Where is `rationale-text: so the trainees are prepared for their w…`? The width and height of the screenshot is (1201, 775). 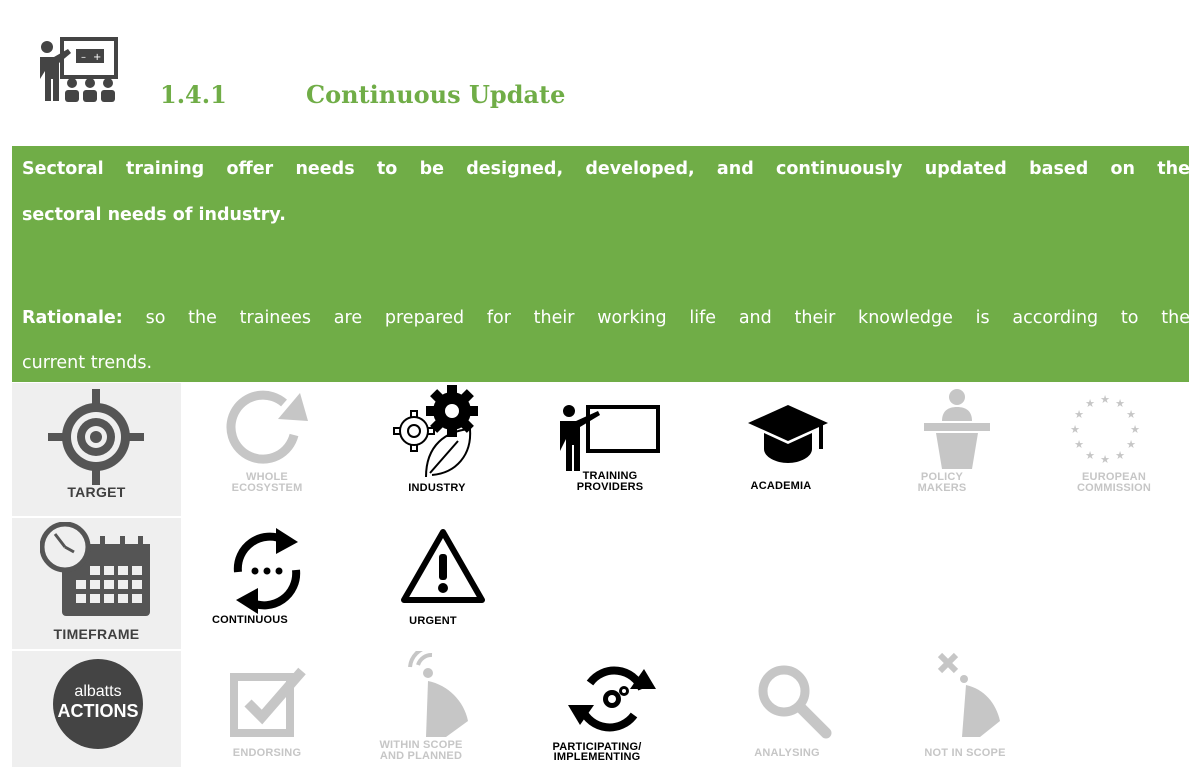
rationale-text: so the trainees are prepared for their w… is located at coordinates (656, 318).